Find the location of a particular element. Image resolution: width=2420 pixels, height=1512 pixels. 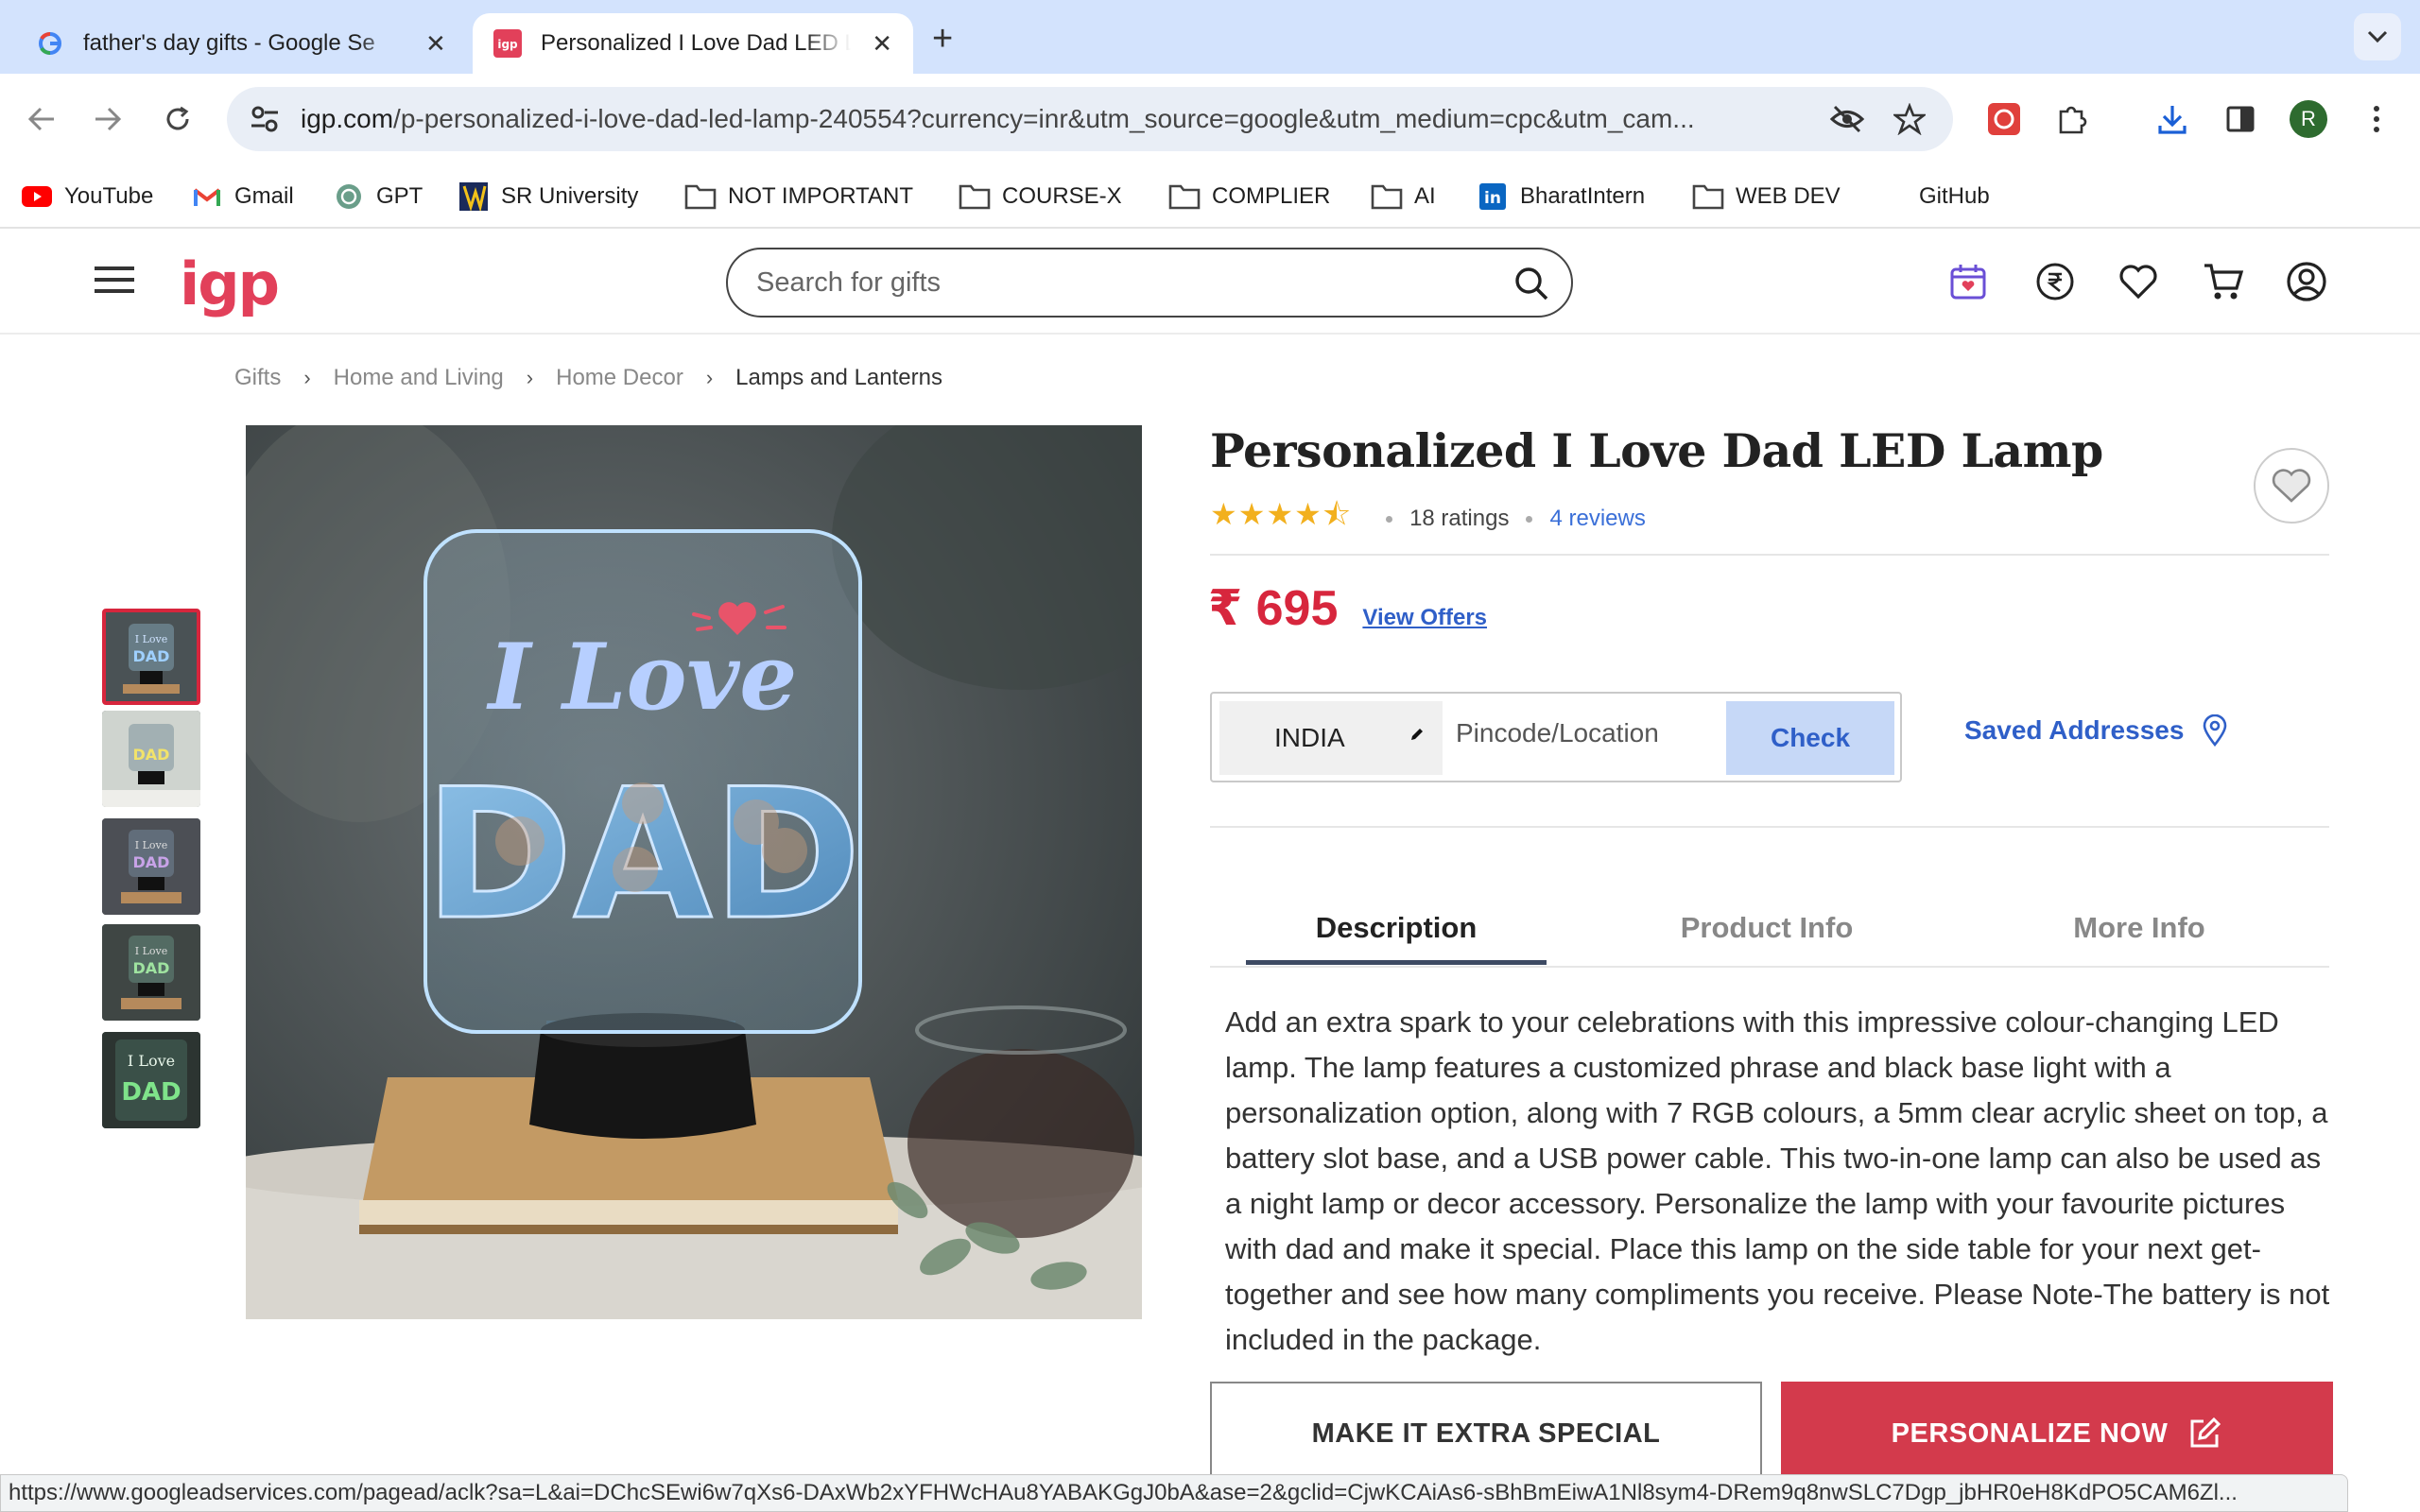

product-thumbnail-4: I Love DAD is located at coordinates (151, 972).